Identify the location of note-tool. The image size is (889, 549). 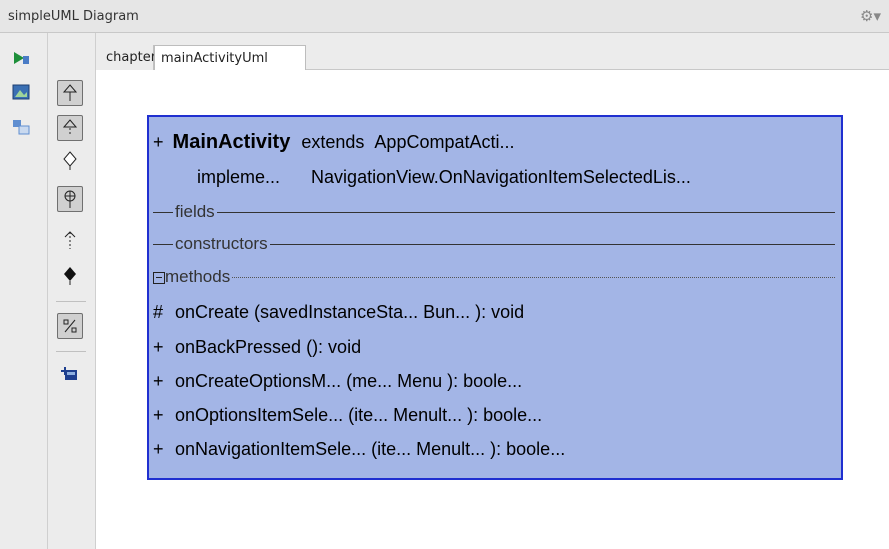
(70, 326).